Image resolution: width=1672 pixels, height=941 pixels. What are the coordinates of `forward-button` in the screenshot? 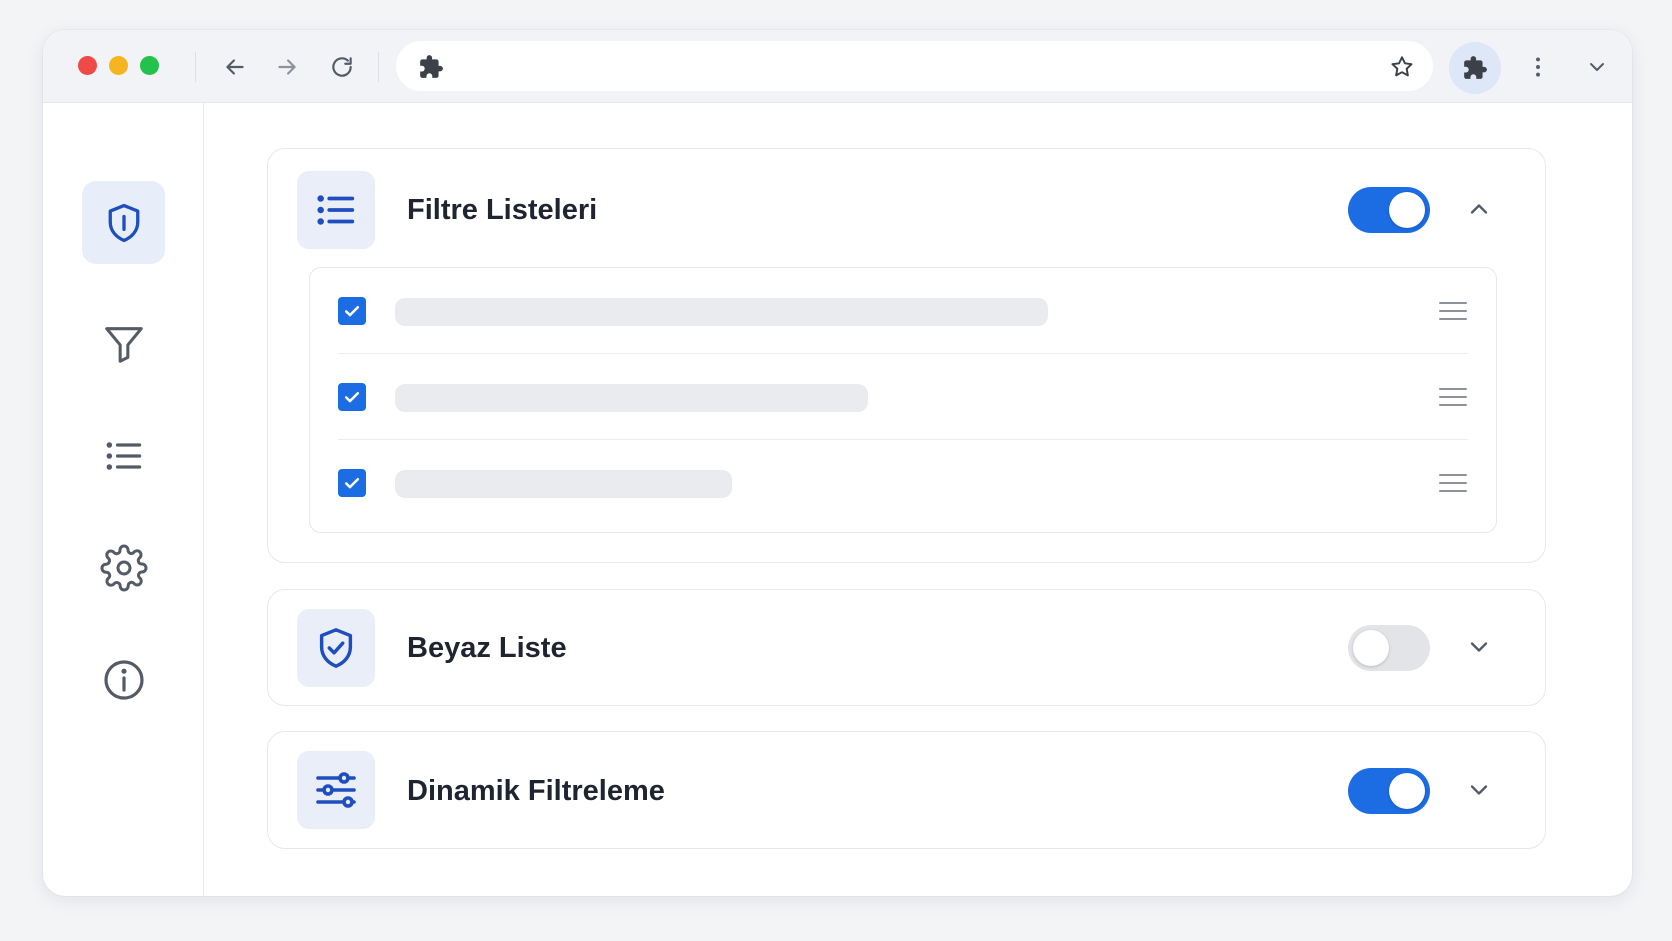 It's located at (287, 67).